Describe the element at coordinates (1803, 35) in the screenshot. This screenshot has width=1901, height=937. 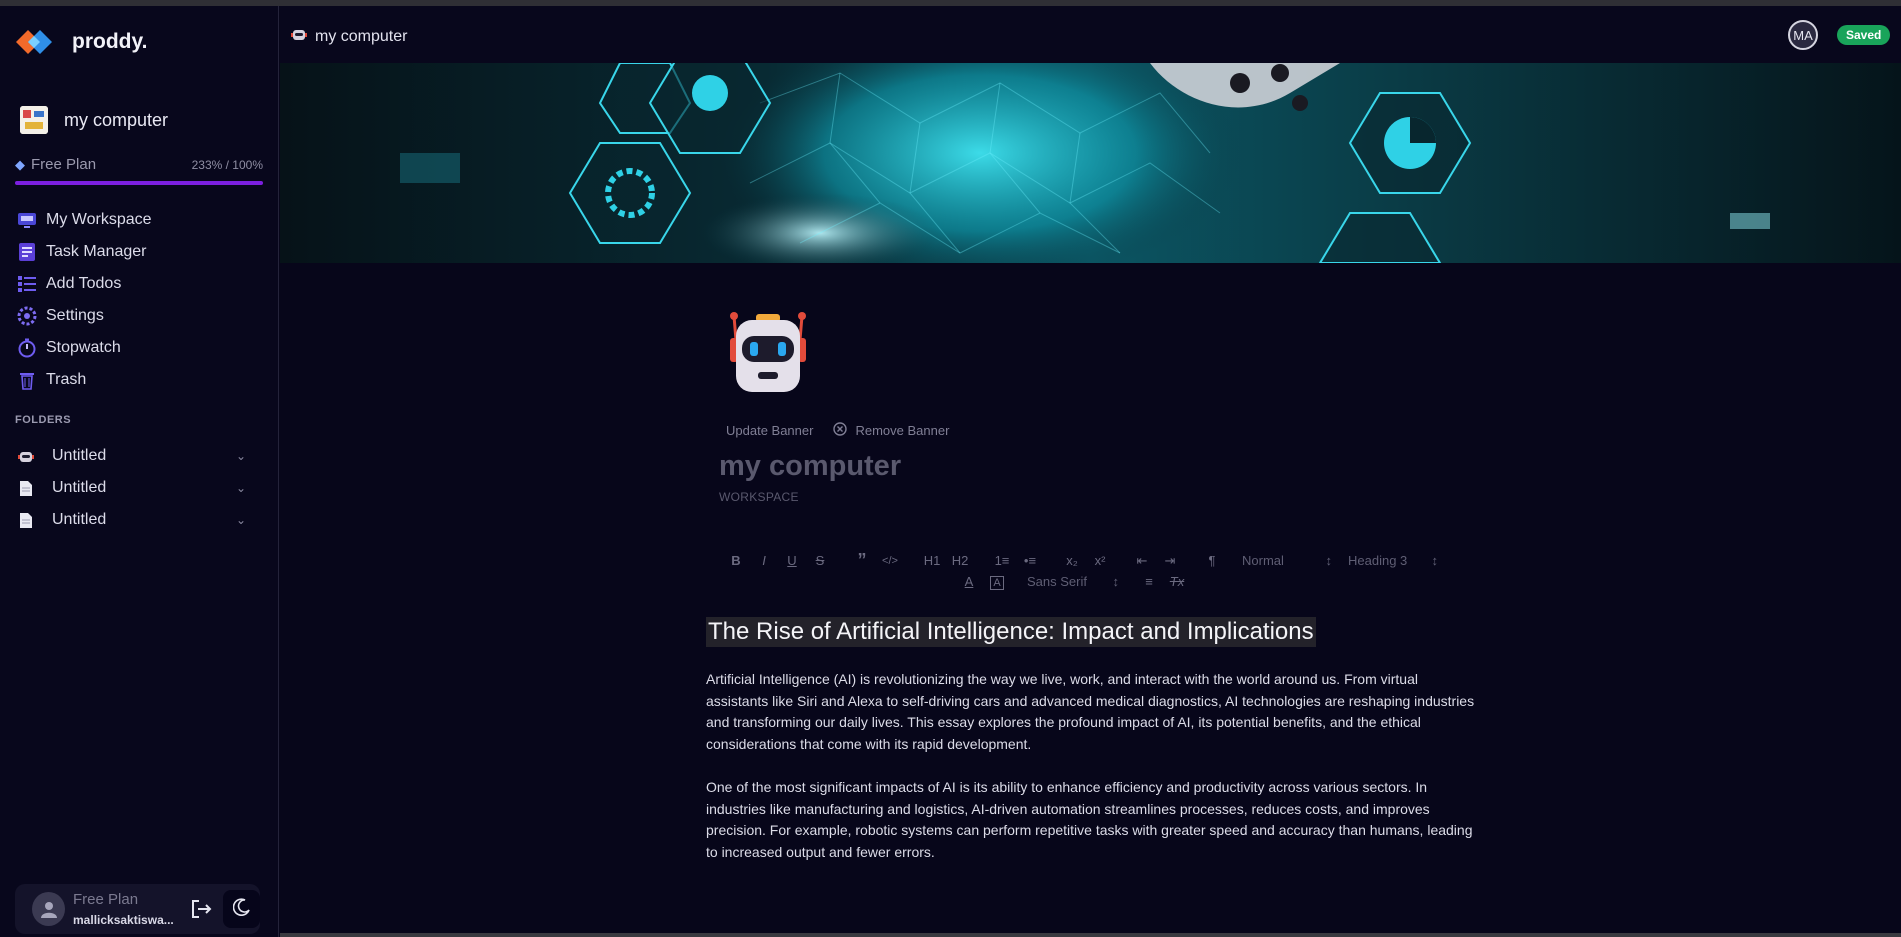
I see `user-avatar: MA` at that location.